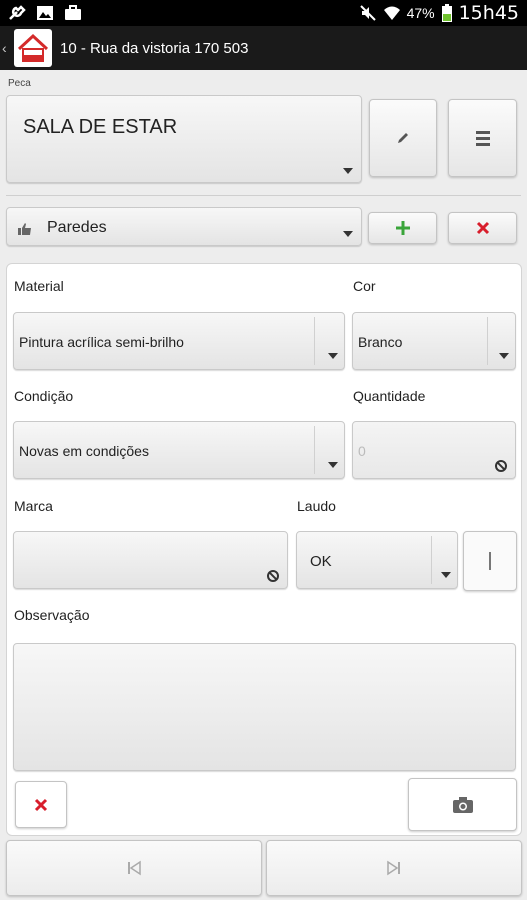 This screenshot has height=900, width=527. What do you see at coordinates (19, 83) in the screenshot?
I see `peca-label: Peca` at bounding box center [19, 83].